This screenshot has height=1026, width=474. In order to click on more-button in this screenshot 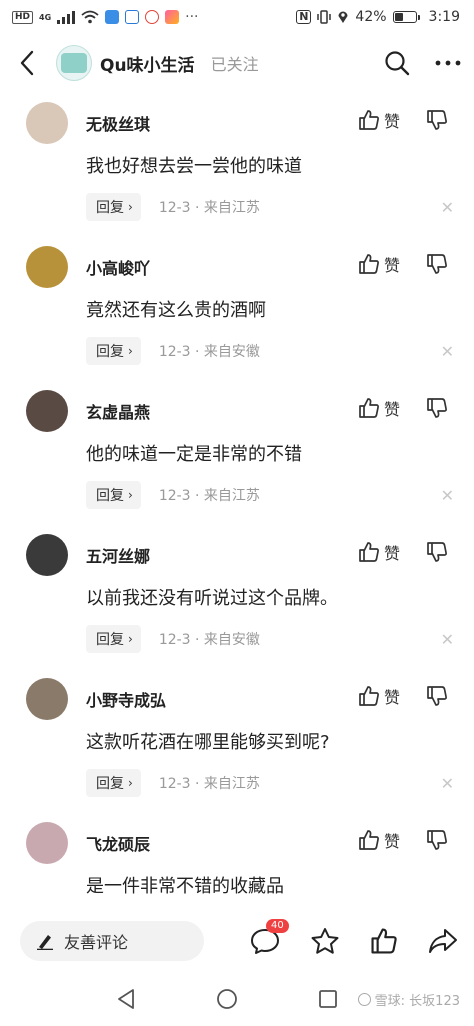, I will do `click(448, 63)`.